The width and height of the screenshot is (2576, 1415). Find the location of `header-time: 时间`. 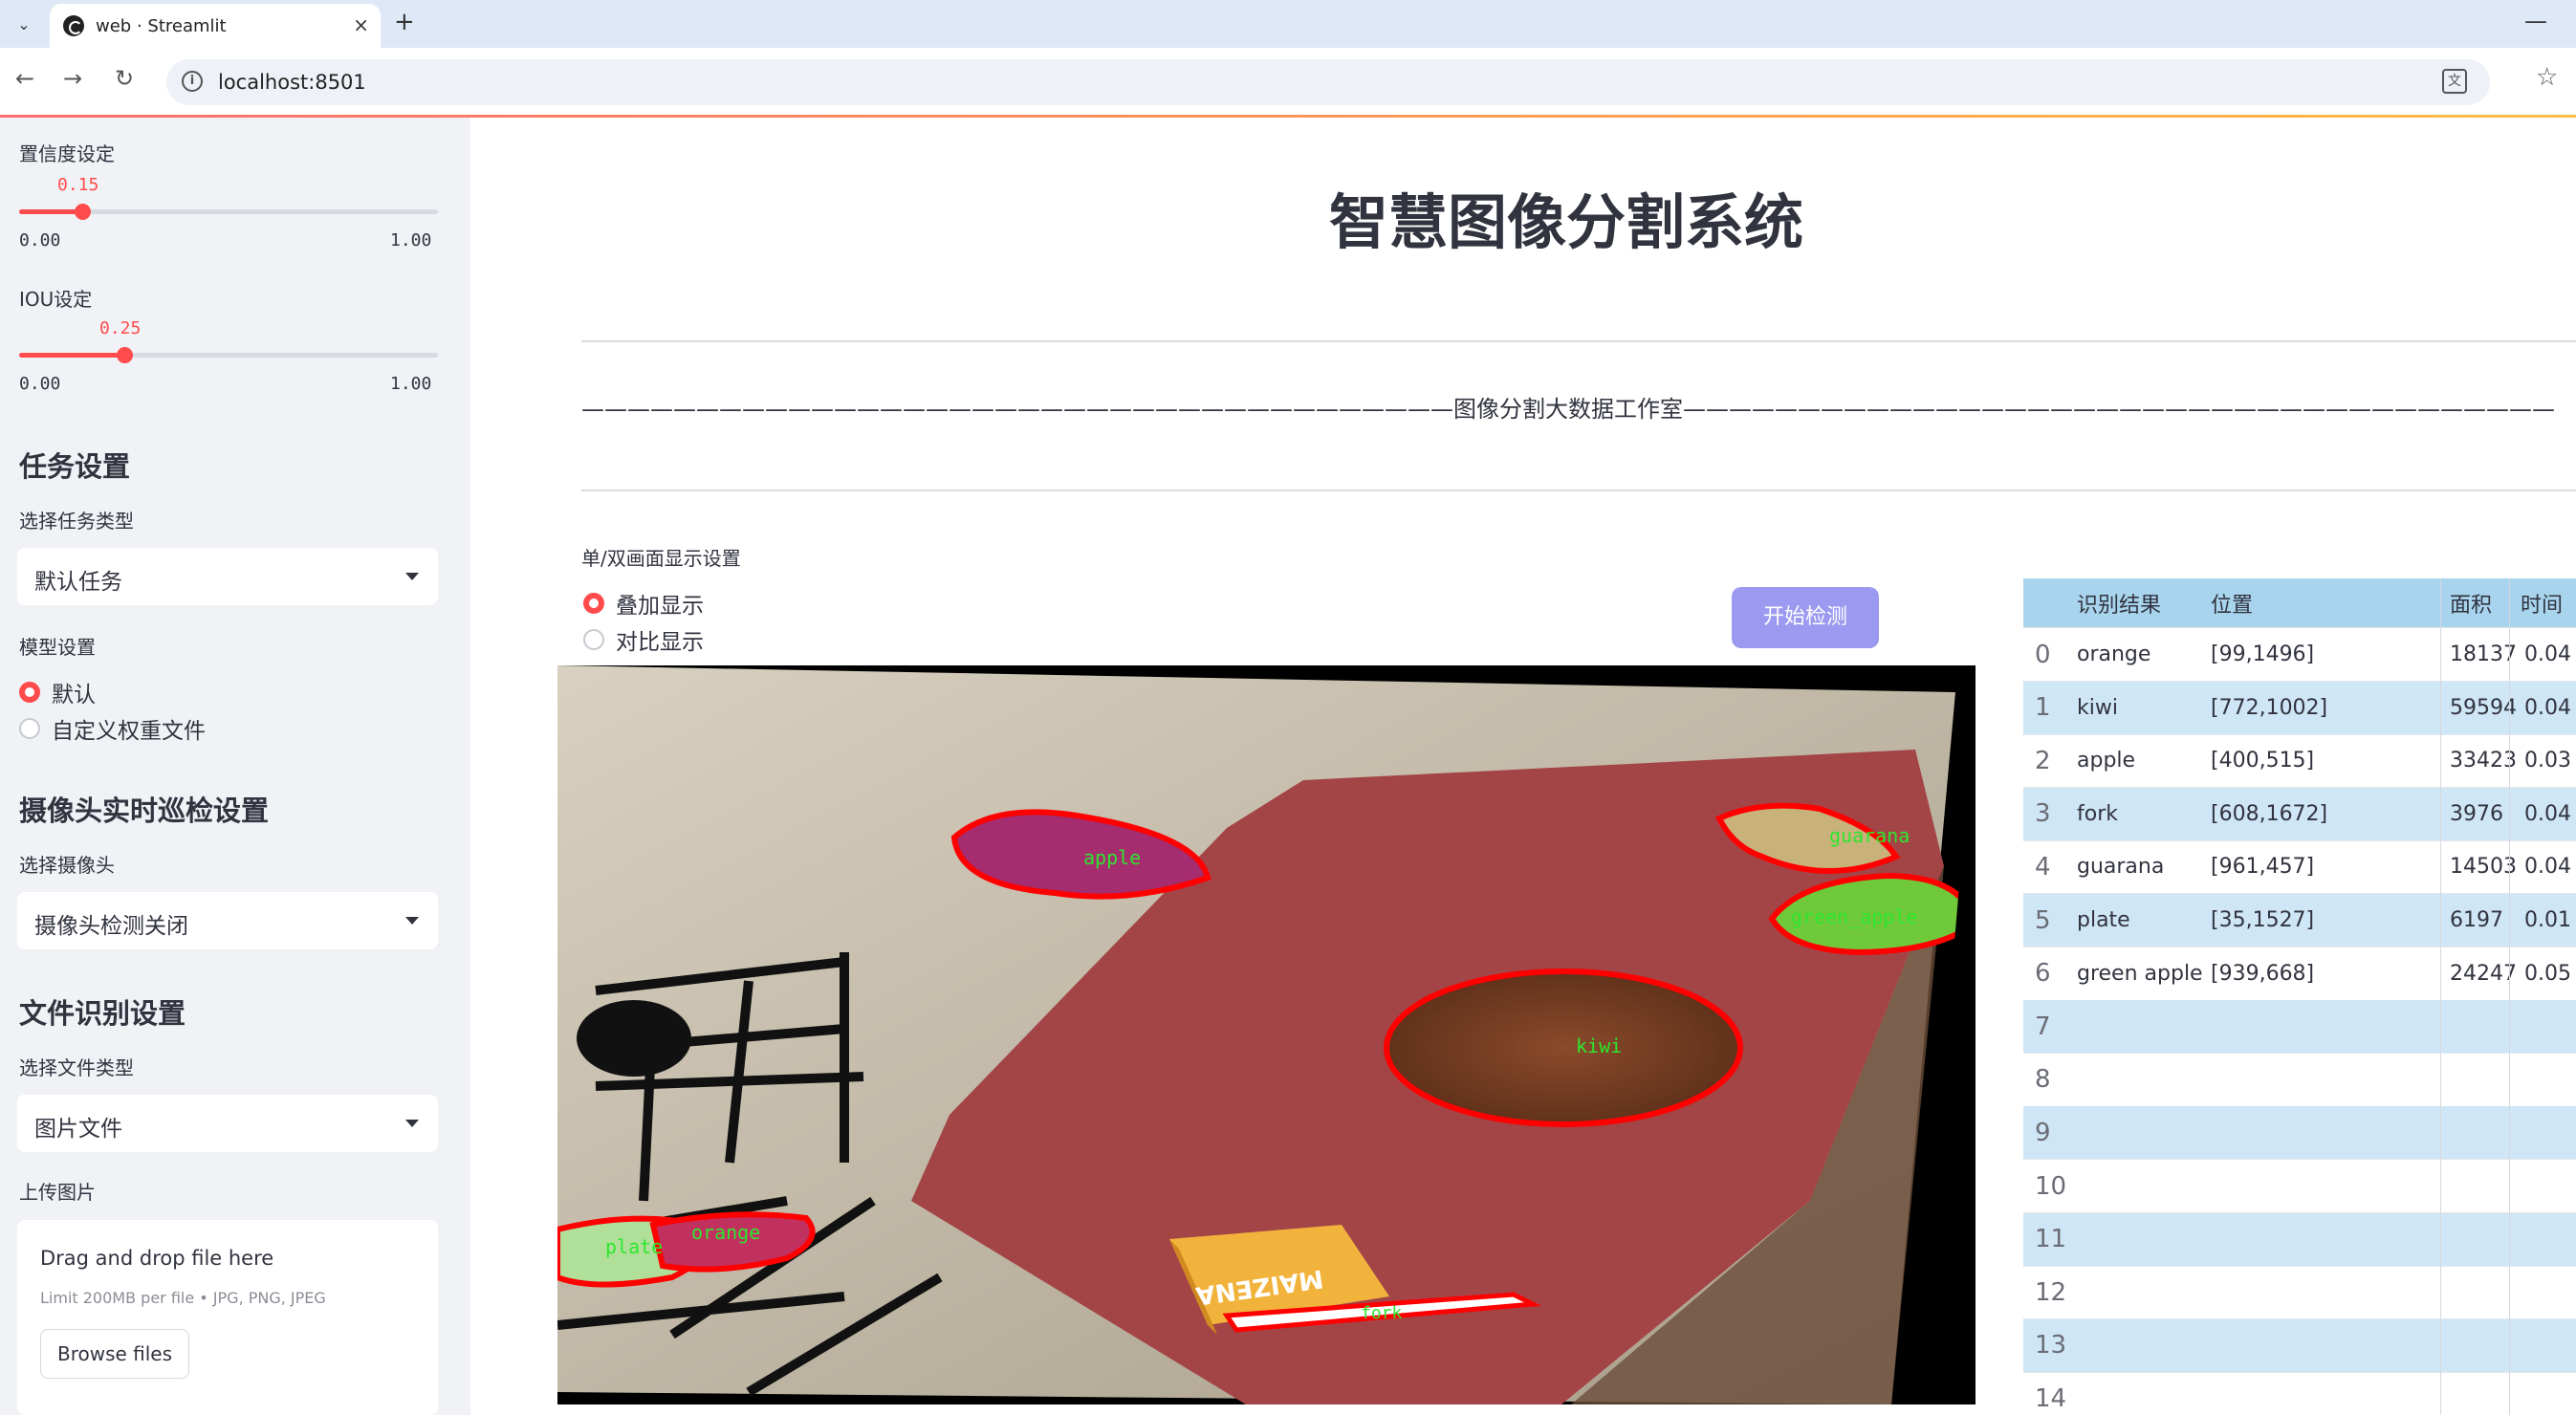

header-time: 时间 is located at coordinates (2548, 602).